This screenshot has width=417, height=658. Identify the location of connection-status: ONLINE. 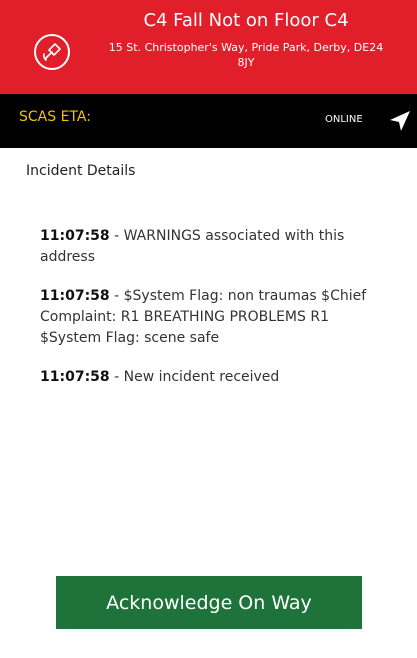
(344, 119).